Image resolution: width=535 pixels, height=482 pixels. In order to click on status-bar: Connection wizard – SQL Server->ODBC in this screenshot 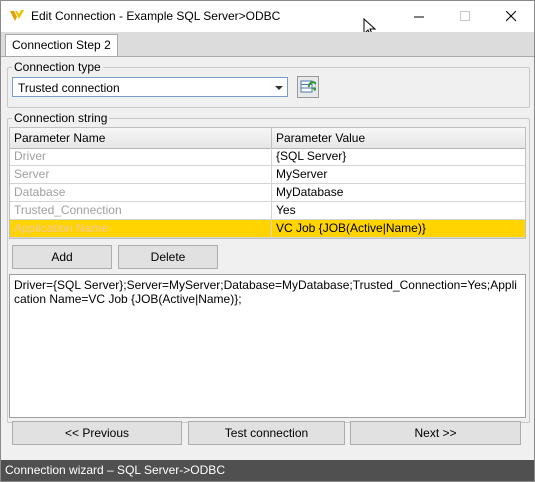, I will do `click(267, 470)`.